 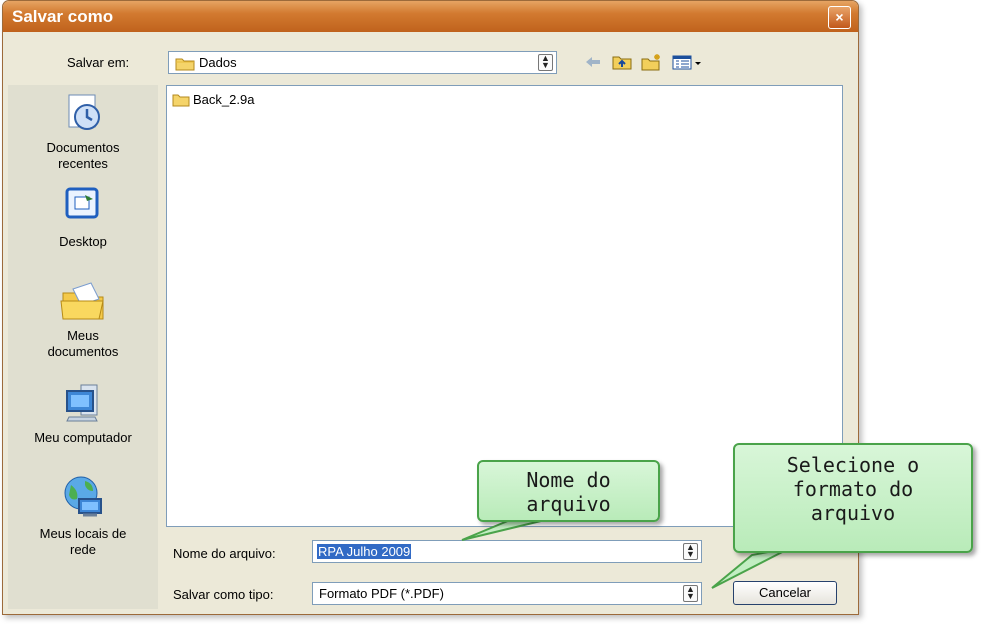 What do you see at coordinates (853, 489) in the screenshot?
I see `callout-text: formato do` at bounding box center [853, 489].